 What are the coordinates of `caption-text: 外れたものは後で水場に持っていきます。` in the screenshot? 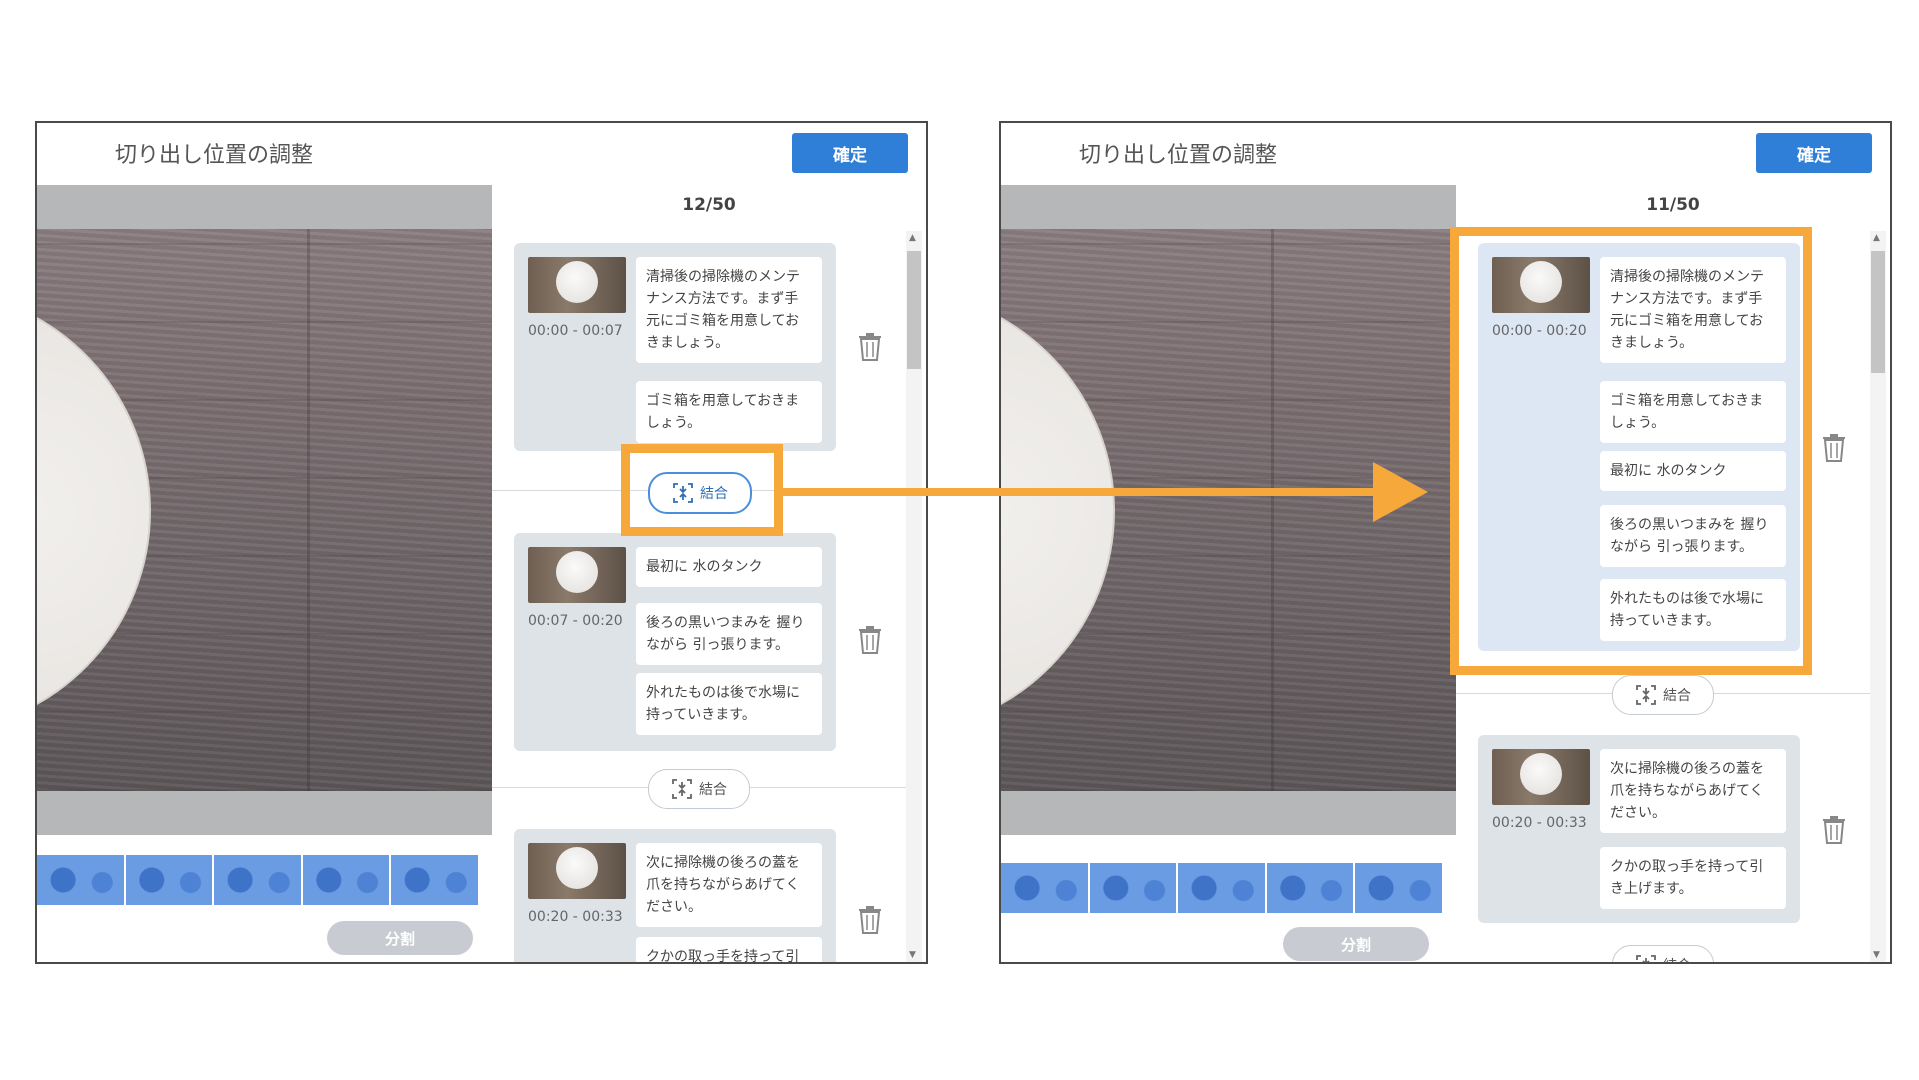 It's located at (729, 704).